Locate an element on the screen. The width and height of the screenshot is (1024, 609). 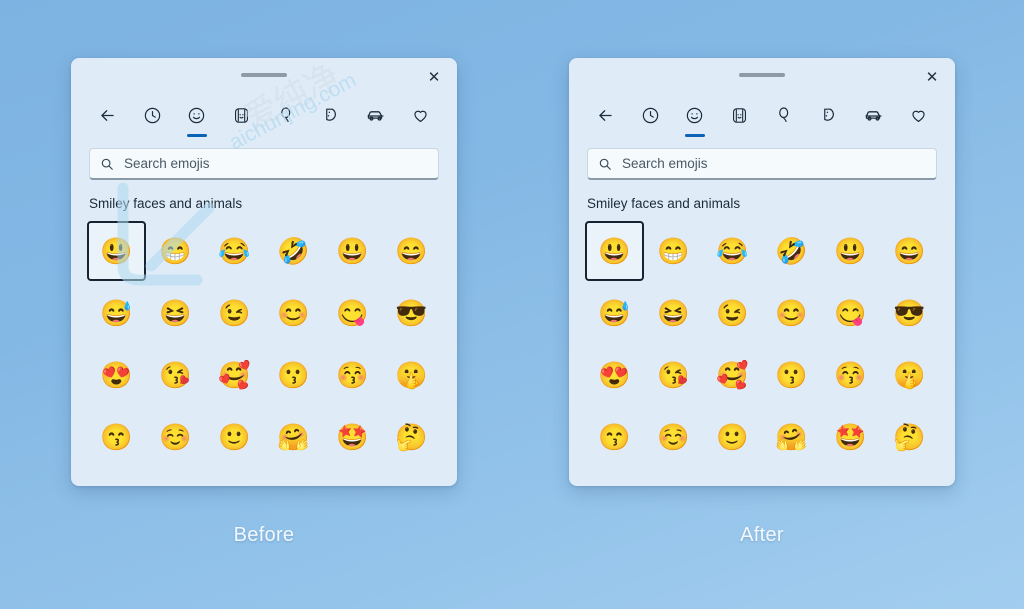
emoji-face-with-tears-of-joy: 😂 is located at coordinates (732, 251).